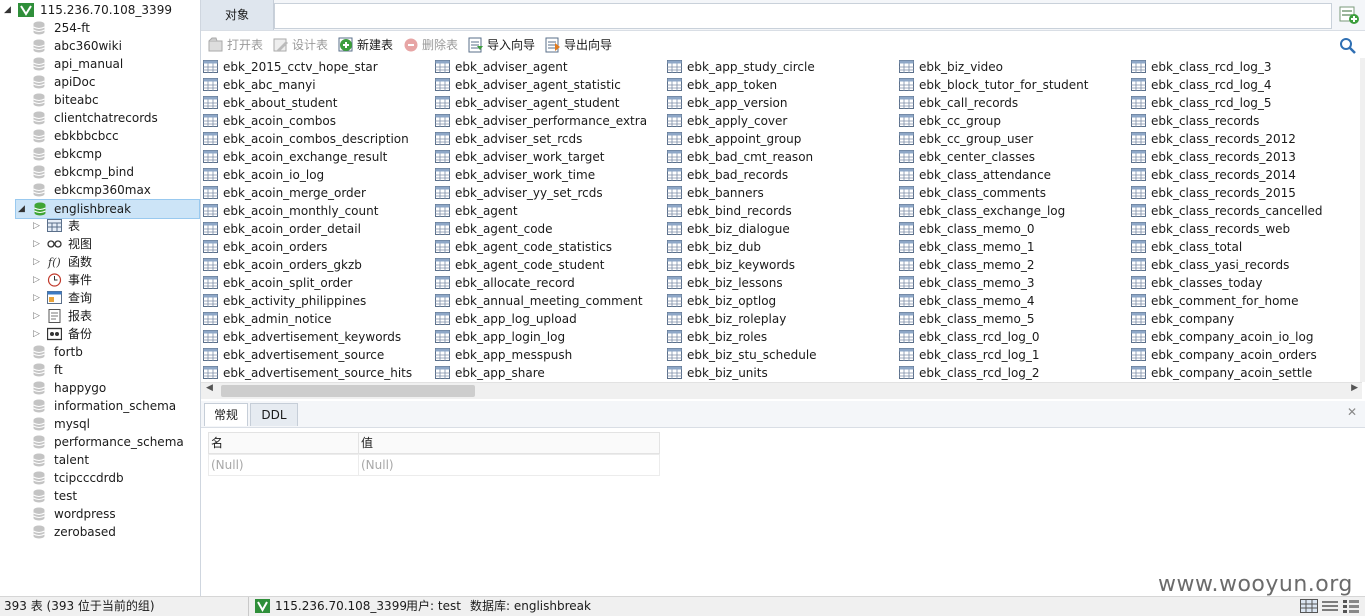 Image resolution: width=1365 pixels, height=616 pixels. I want to click on table-item: ebk_banners, so click(781, 193).